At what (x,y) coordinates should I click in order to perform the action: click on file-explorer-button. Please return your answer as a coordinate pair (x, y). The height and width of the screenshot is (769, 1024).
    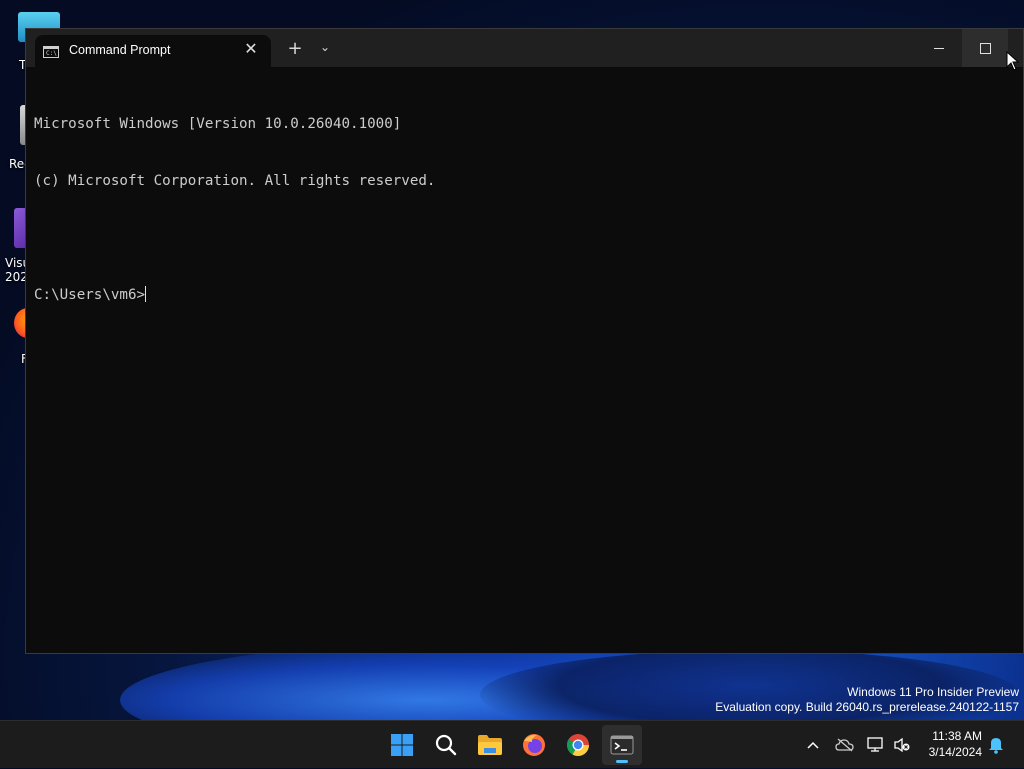
    Looking at the image, I should click on (490, 745).